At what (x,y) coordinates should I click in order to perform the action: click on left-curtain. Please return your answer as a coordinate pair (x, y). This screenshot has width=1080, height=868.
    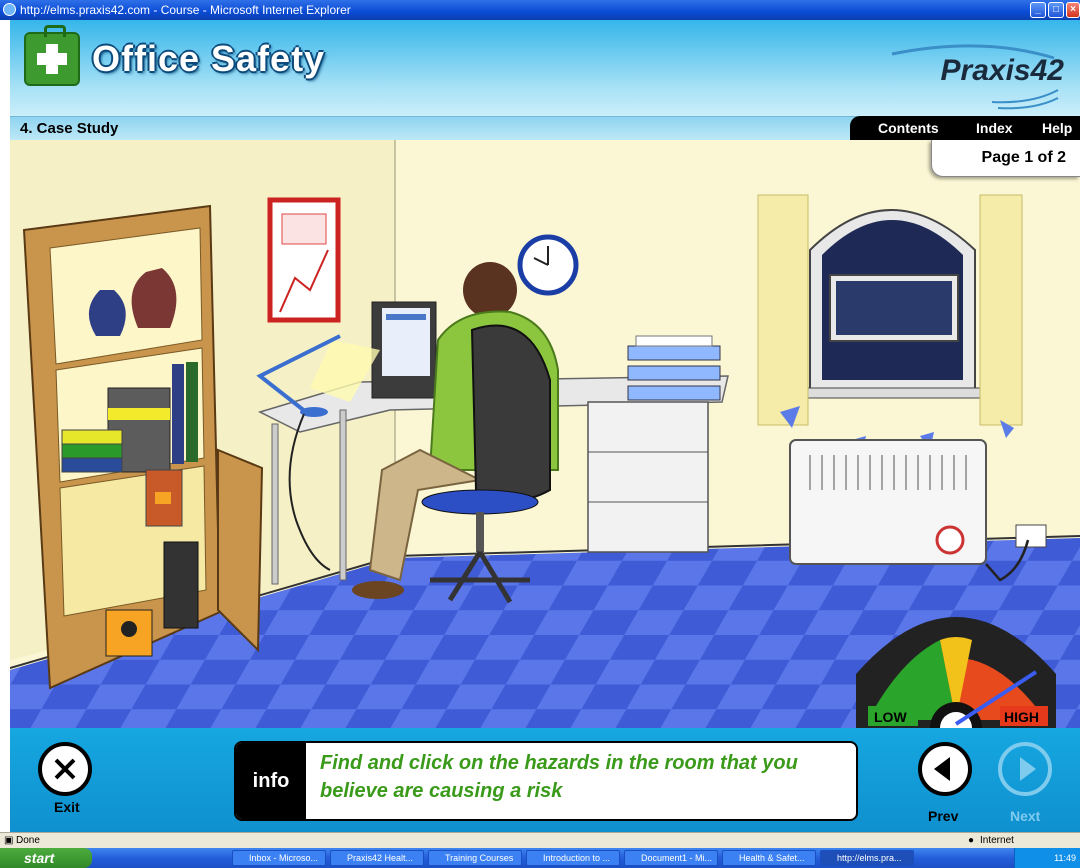
    Looking at the image, I should click on (783, 310).